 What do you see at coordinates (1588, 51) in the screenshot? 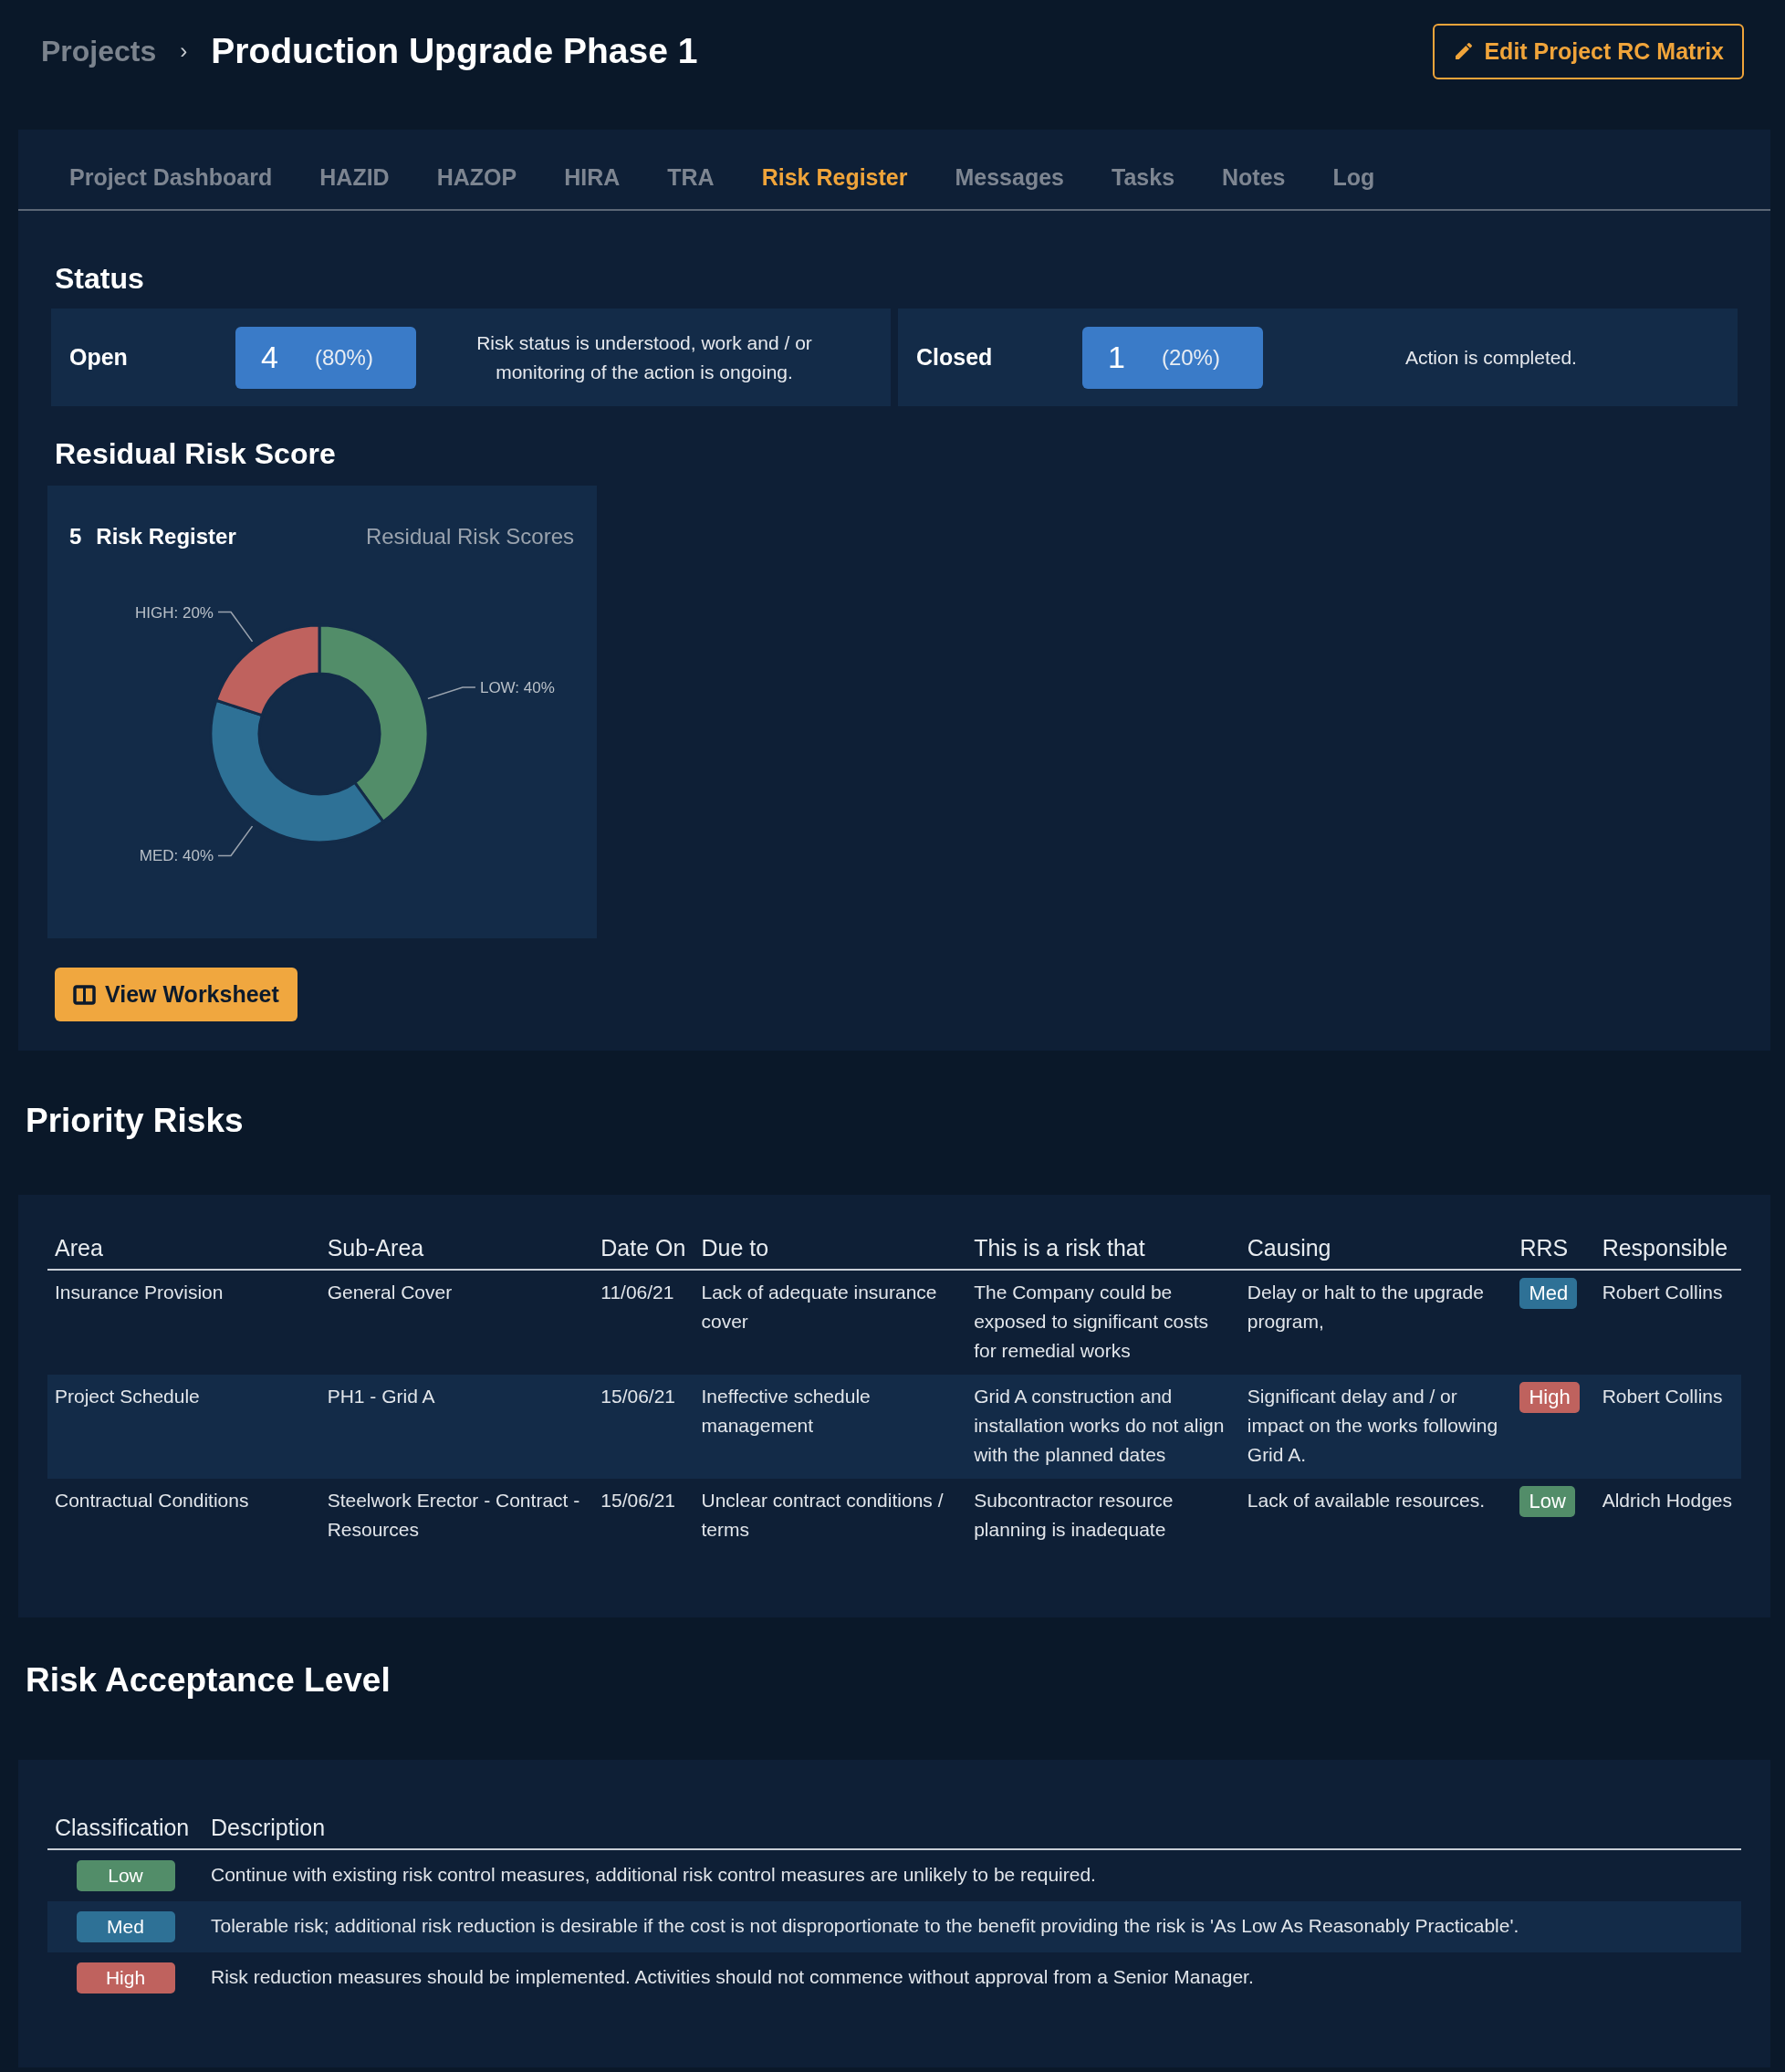
I see `edit-button: Edit Project RC Matrix` at bounding box center [1588, 51].